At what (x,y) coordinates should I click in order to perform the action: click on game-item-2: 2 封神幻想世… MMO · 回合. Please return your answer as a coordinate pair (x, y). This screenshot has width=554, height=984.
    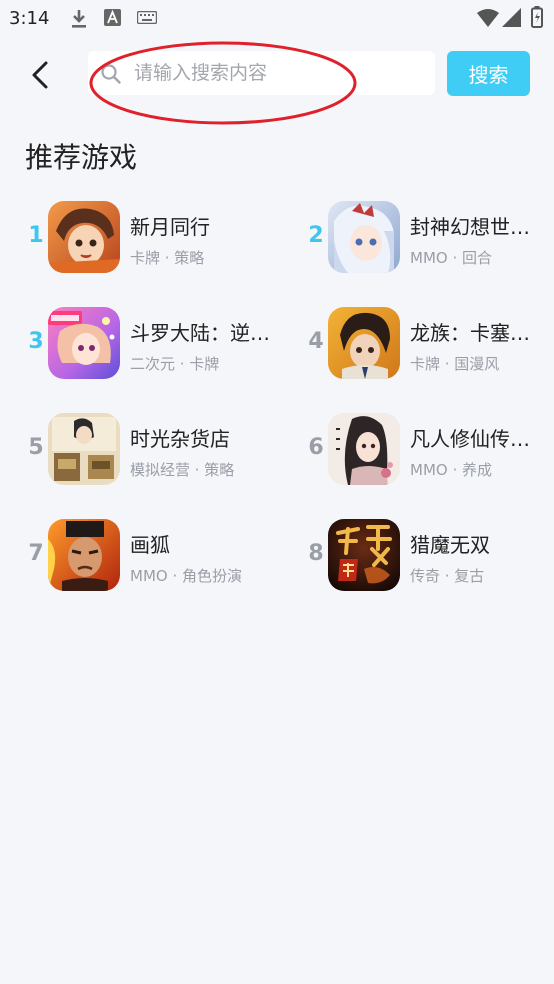
    Looking at the image, I should click on (430, 238).